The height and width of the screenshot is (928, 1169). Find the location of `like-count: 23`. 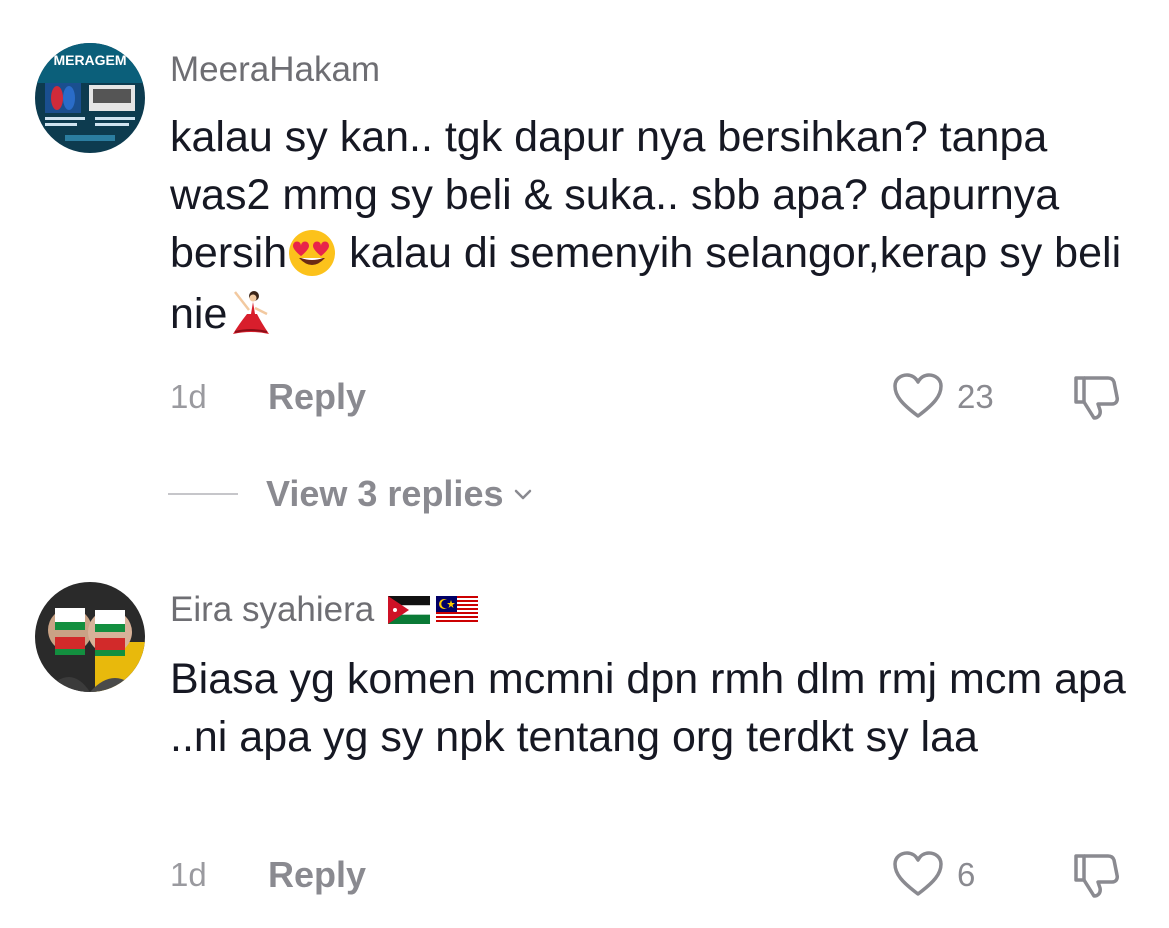

like-count: 23 is located at coordinates (975, 396).